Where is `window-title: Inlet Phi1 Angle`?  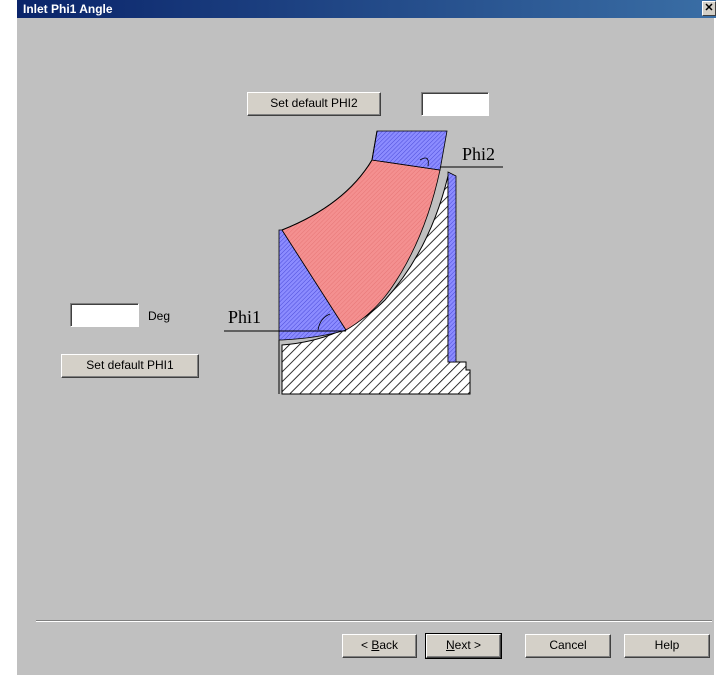
window-title: Inlet Phi1 Angle is located at coordinates (68, 9).